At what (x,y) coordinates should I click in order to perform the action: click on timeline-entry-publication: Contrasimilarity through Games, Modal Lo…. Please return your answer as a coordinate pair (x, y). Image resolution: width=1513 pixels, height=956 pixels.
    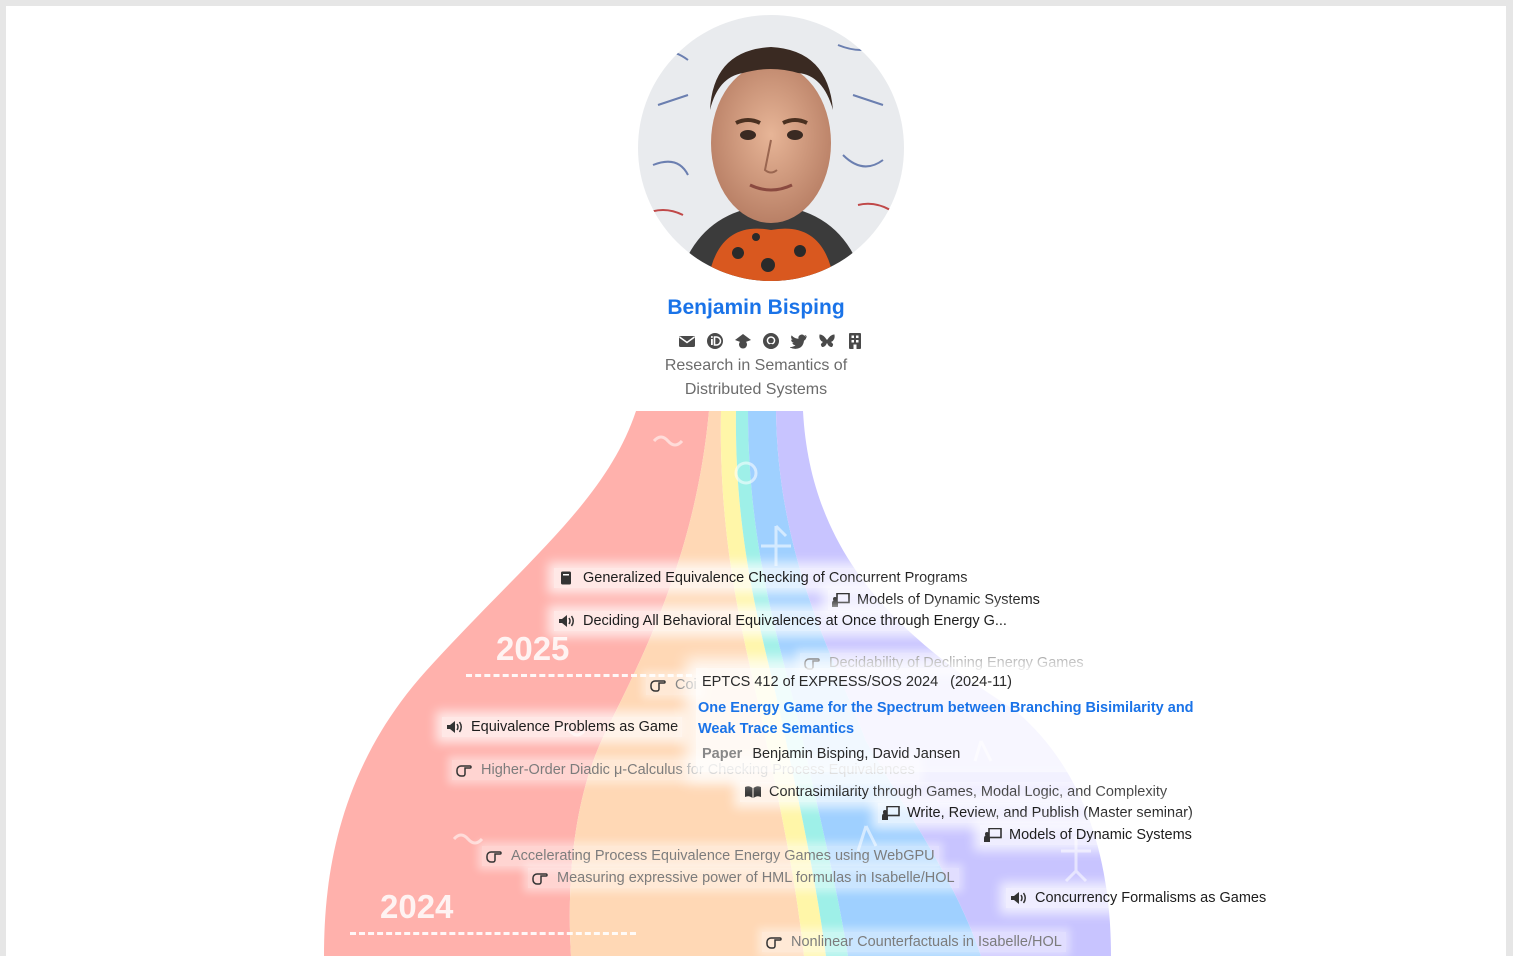
    Looking at the image, I should click on (956, 792).